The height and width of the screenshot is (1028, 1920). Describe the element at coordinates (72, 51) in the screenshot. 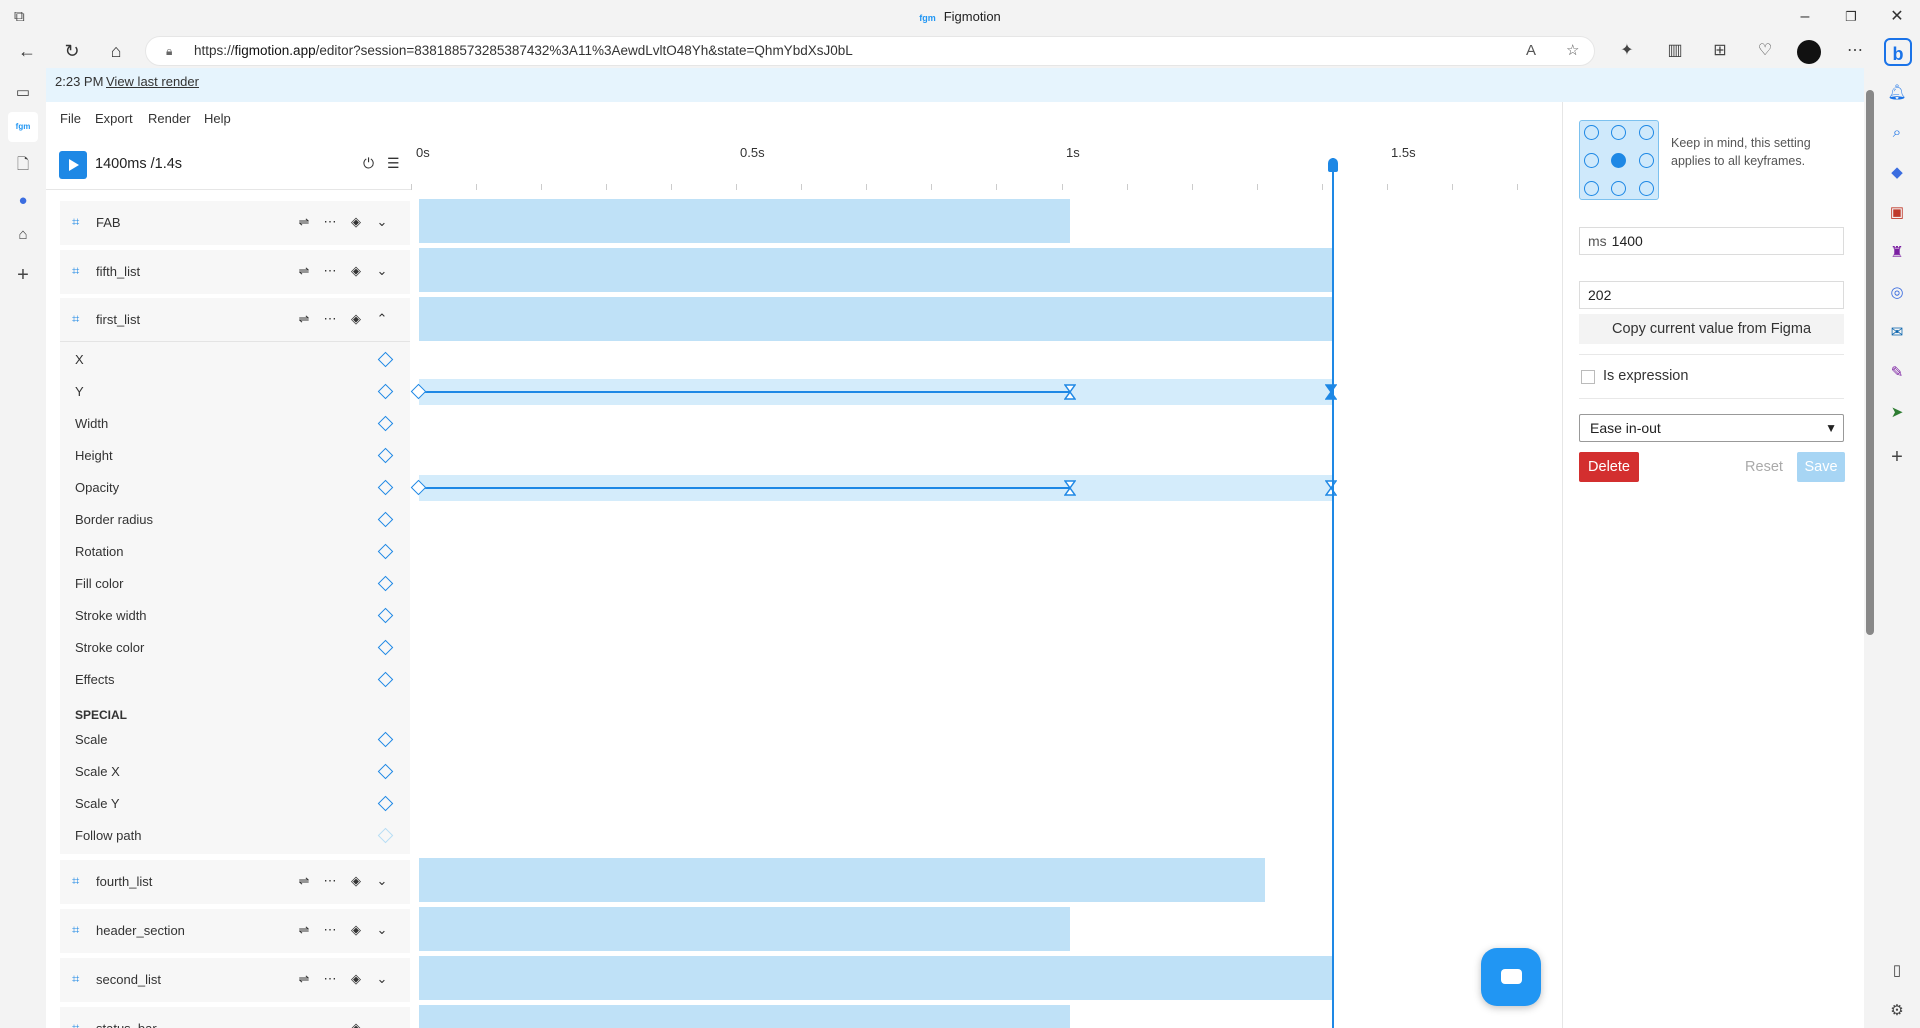

I see `refresh-icon: ↻` at that location.